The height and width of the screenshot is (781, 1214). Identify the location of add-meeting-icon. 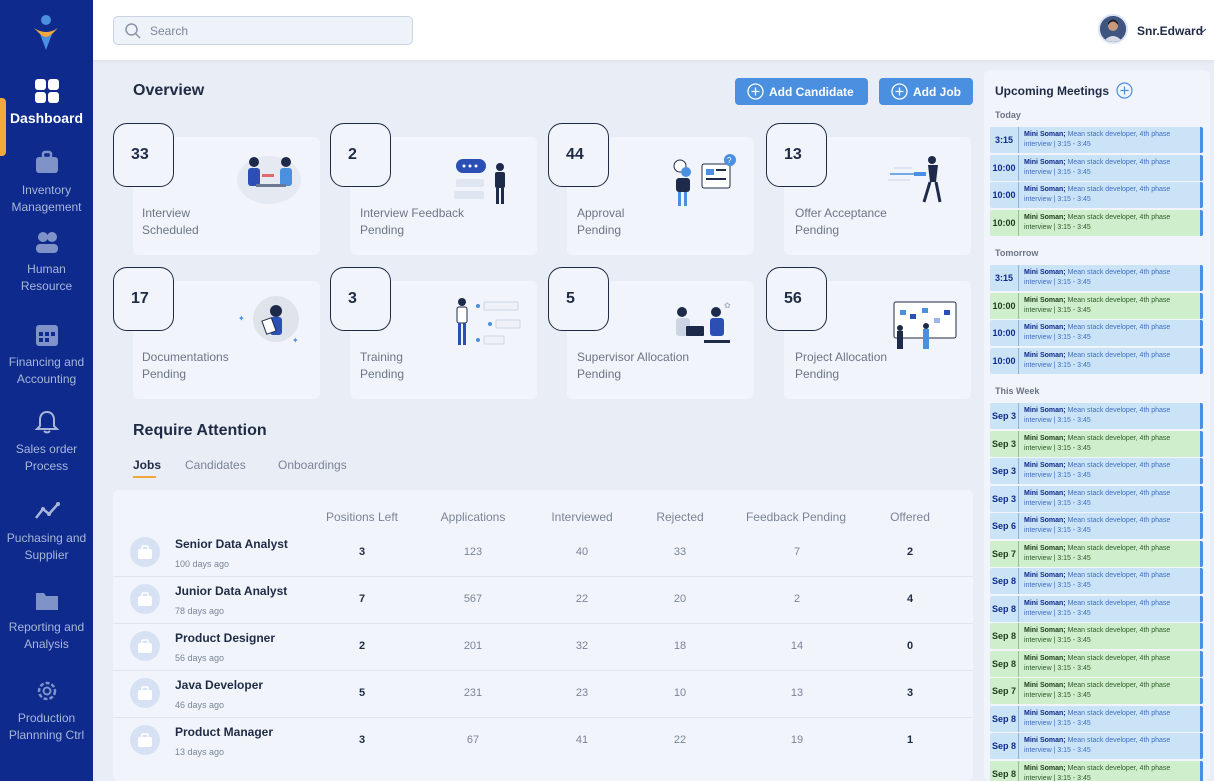
(1124, 90).